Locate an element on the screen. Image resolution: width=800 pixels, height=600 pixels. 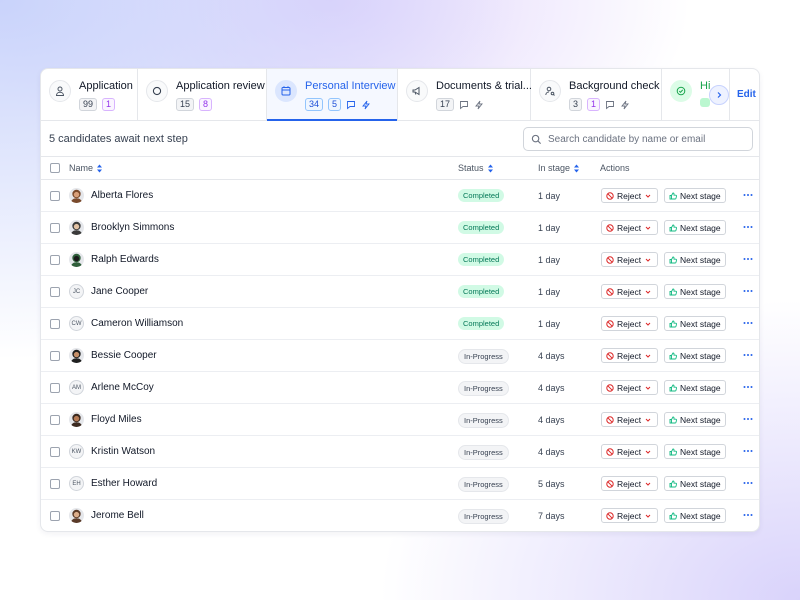
column-name: Name is located at coordinates (86, 168).